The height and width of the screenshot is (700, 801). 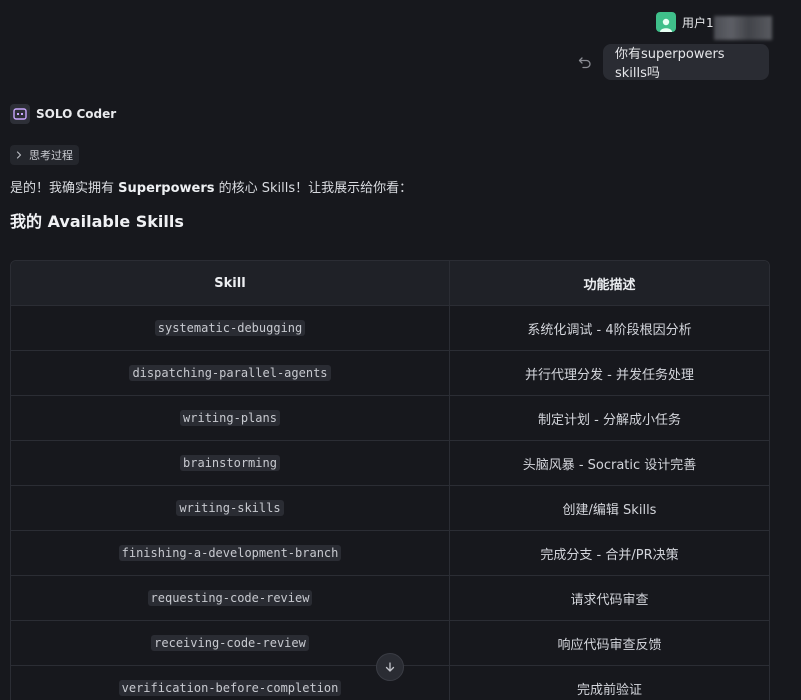 I want to click on skill-cell: writing-plans, so click(x=230, y=418).